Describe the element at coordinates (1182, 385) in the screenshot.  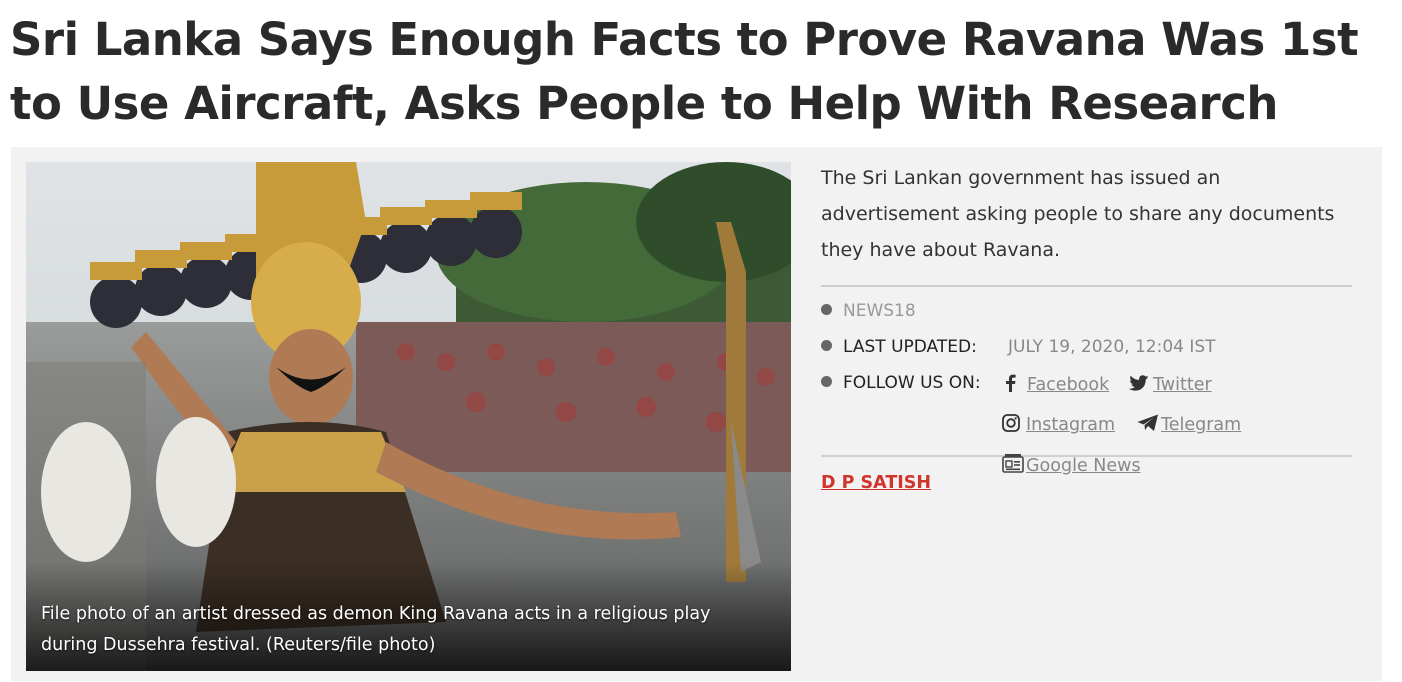
I see `twitter-label: Twitter` at that location.